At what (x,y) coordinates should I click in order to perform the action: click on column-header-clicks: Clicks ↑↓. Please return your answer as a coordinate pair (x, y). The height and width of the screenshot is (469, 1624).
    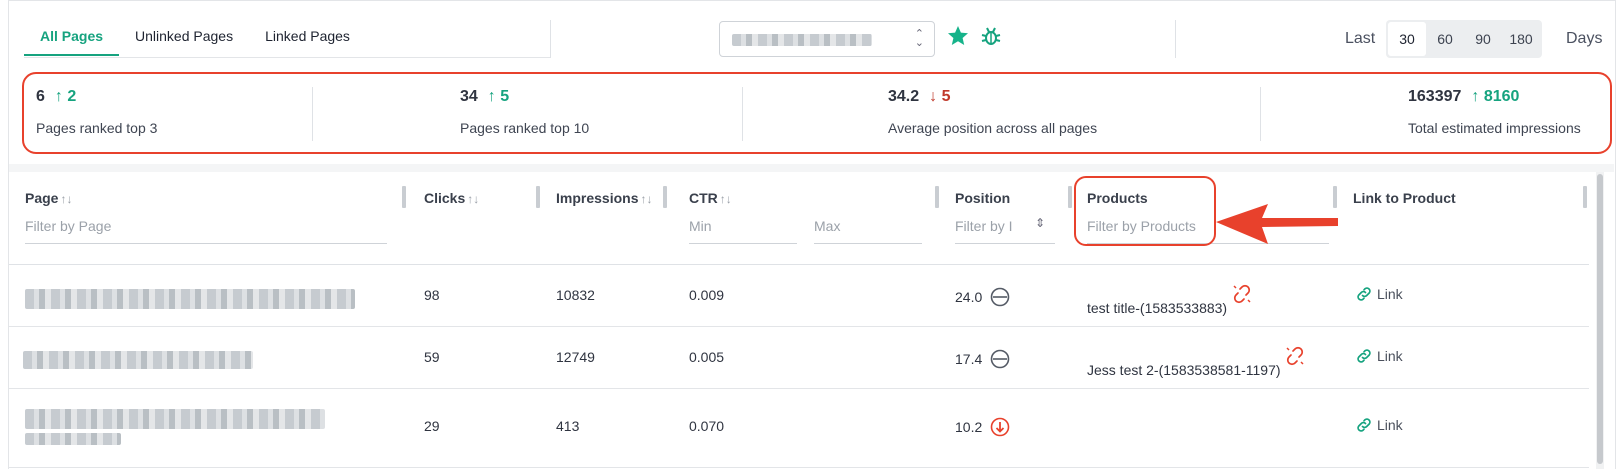
    Looking at the image, I should click on (451, 198).